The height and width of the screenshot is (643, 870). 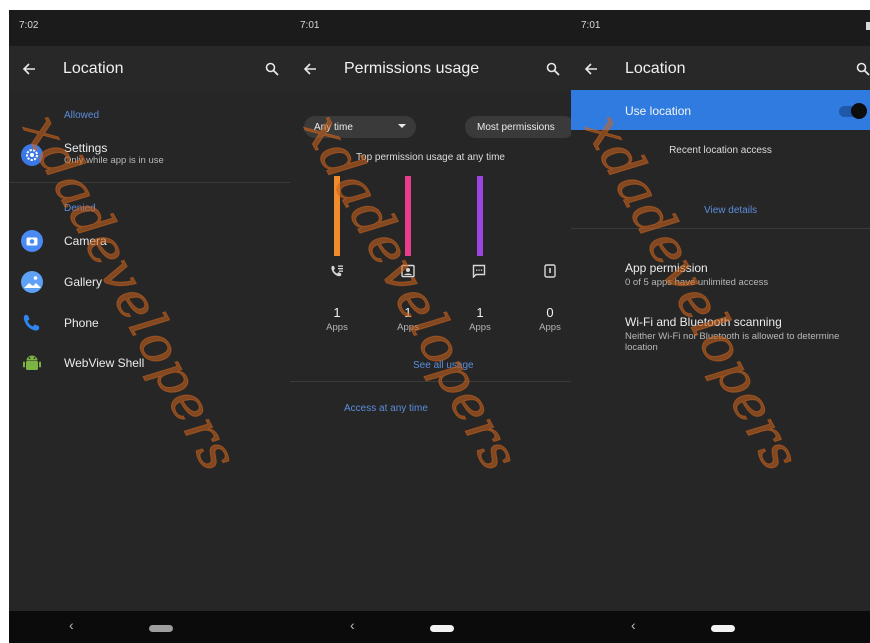 I want to click on android-icon, so click(x=32, y=363).